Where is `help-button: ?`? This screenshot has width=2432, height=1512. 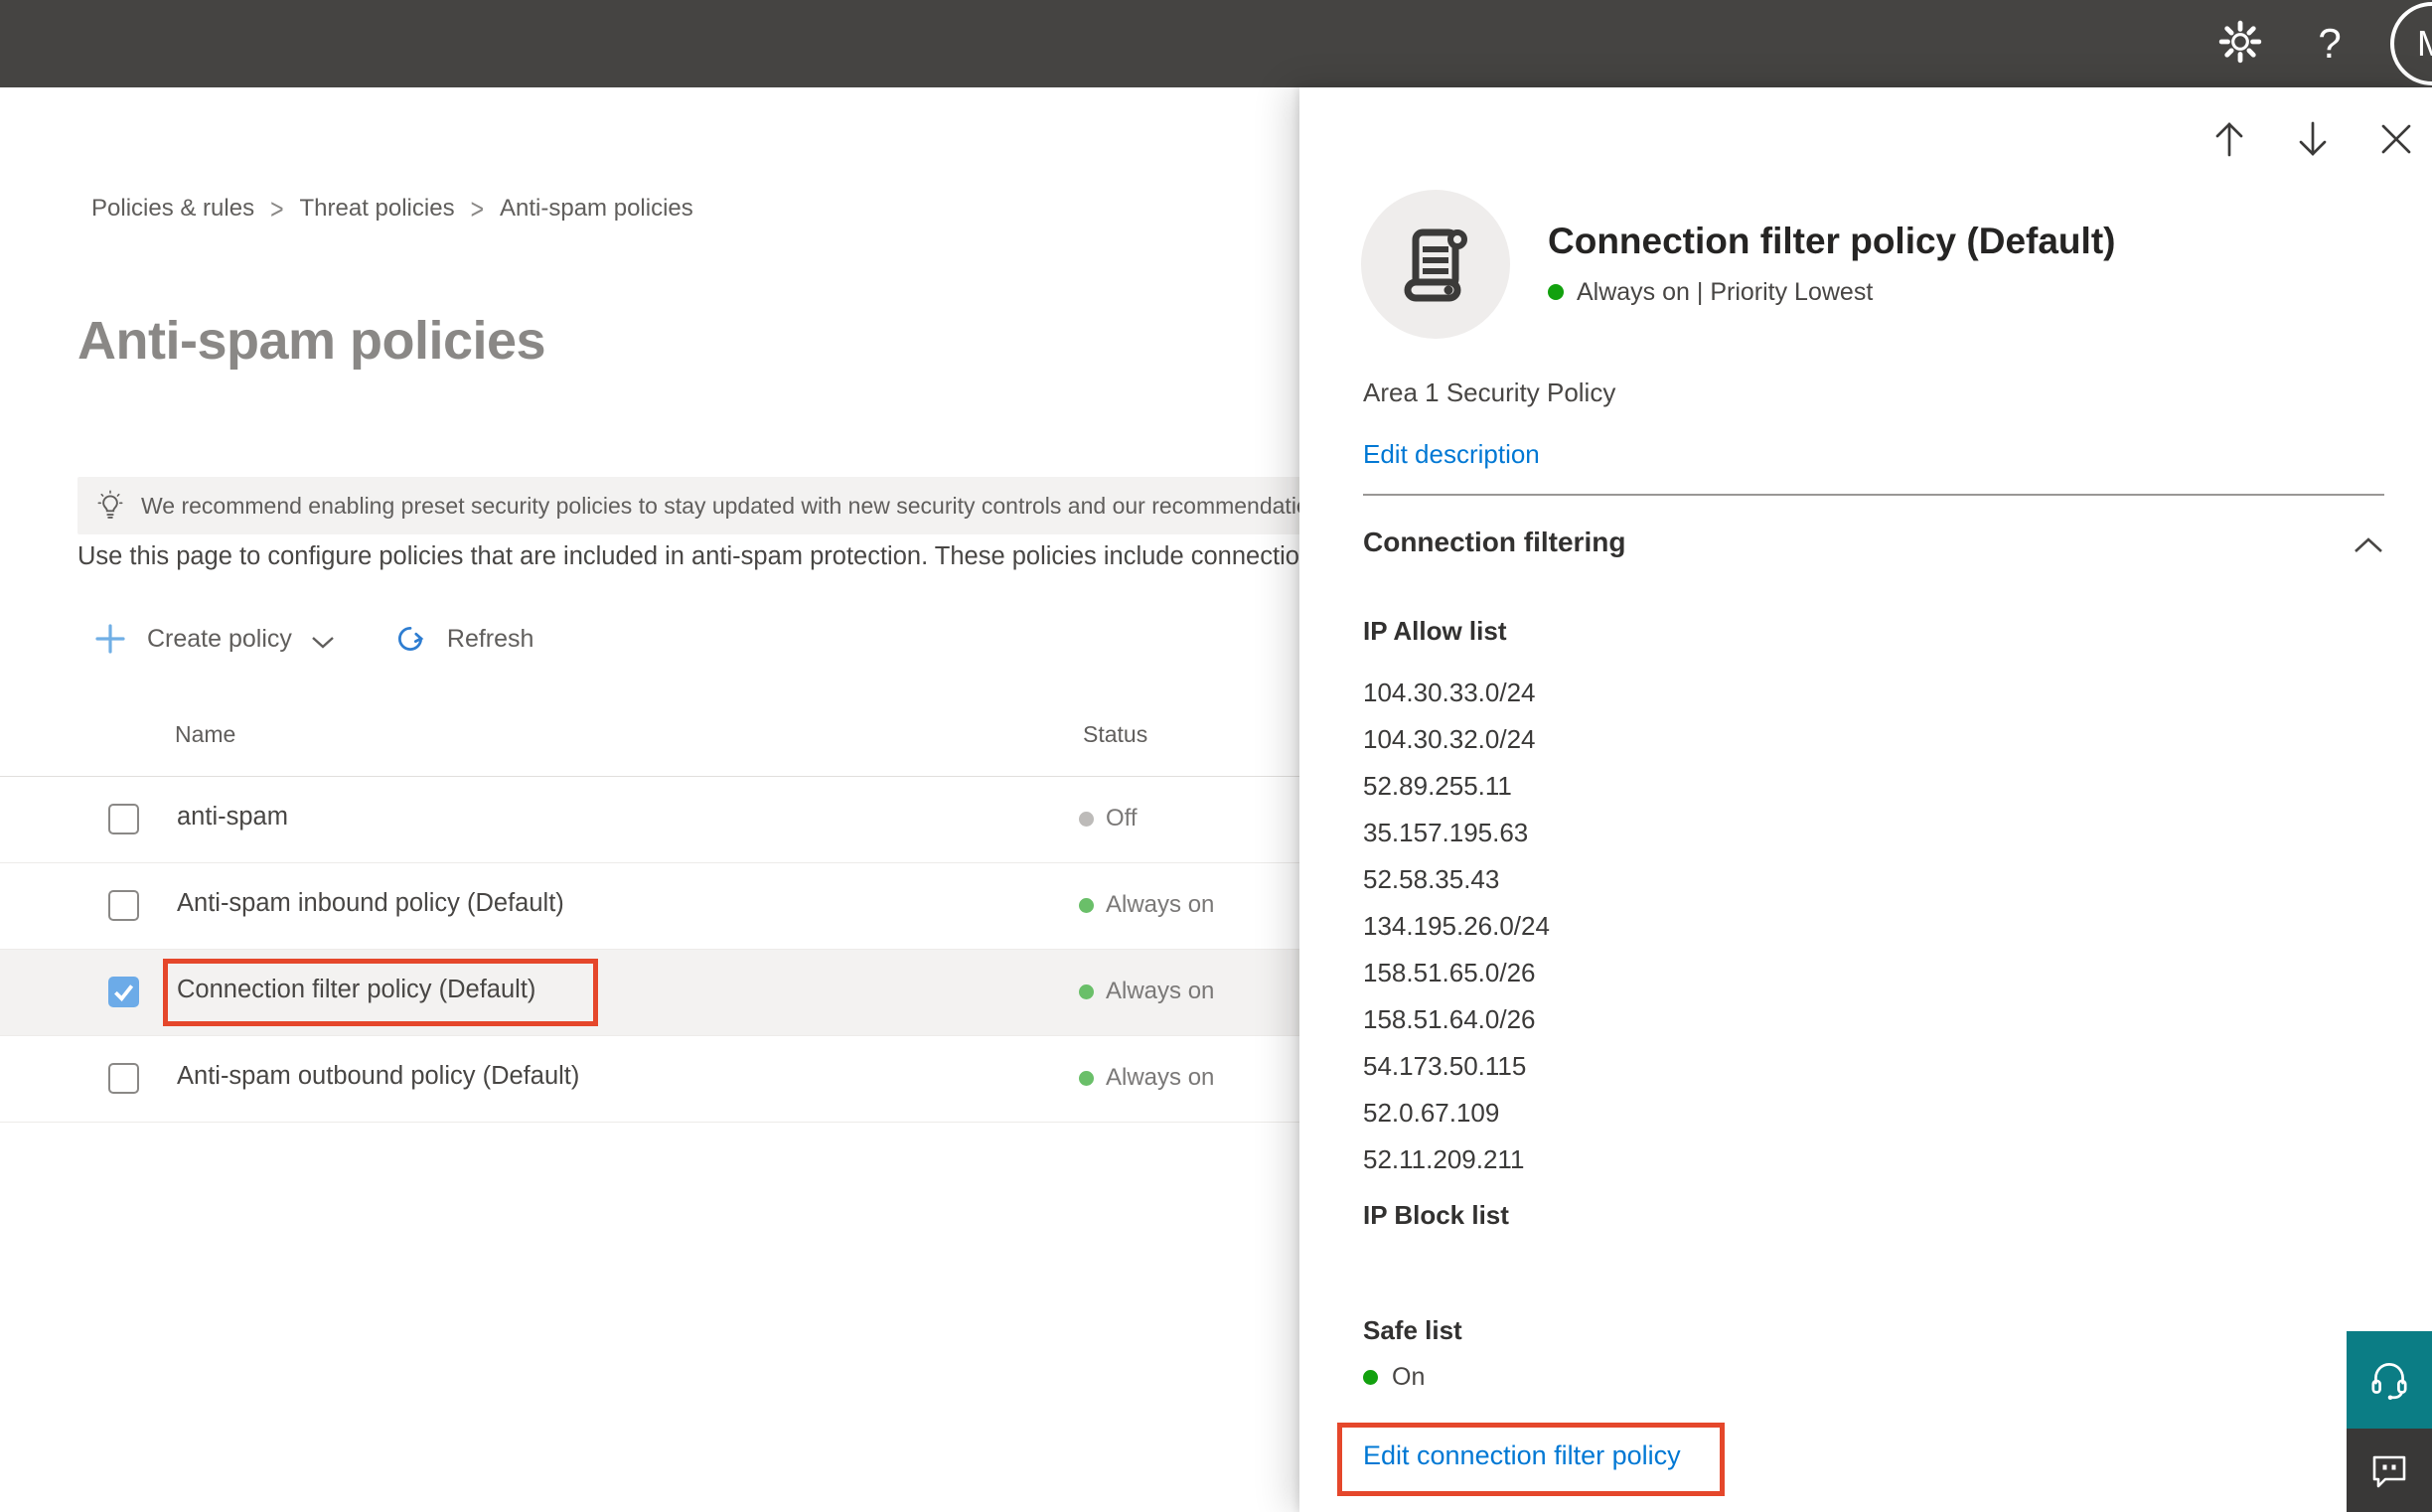
help-button: ? is located at coordinates (2330, 43).